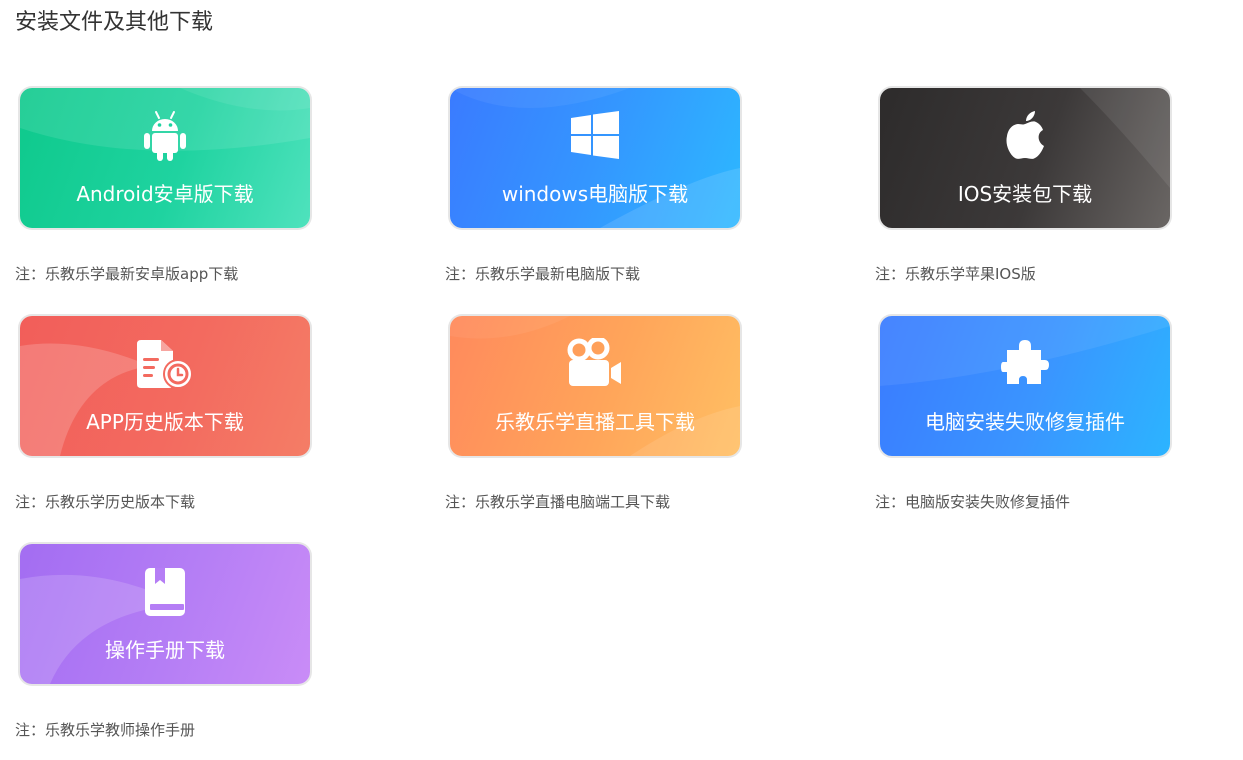 The image size is (1243, 760). What do you see at coordinates (1025, 364) in the screenshot?
I see `puzzle-piece-icon` at bounding box center [1025, 364].